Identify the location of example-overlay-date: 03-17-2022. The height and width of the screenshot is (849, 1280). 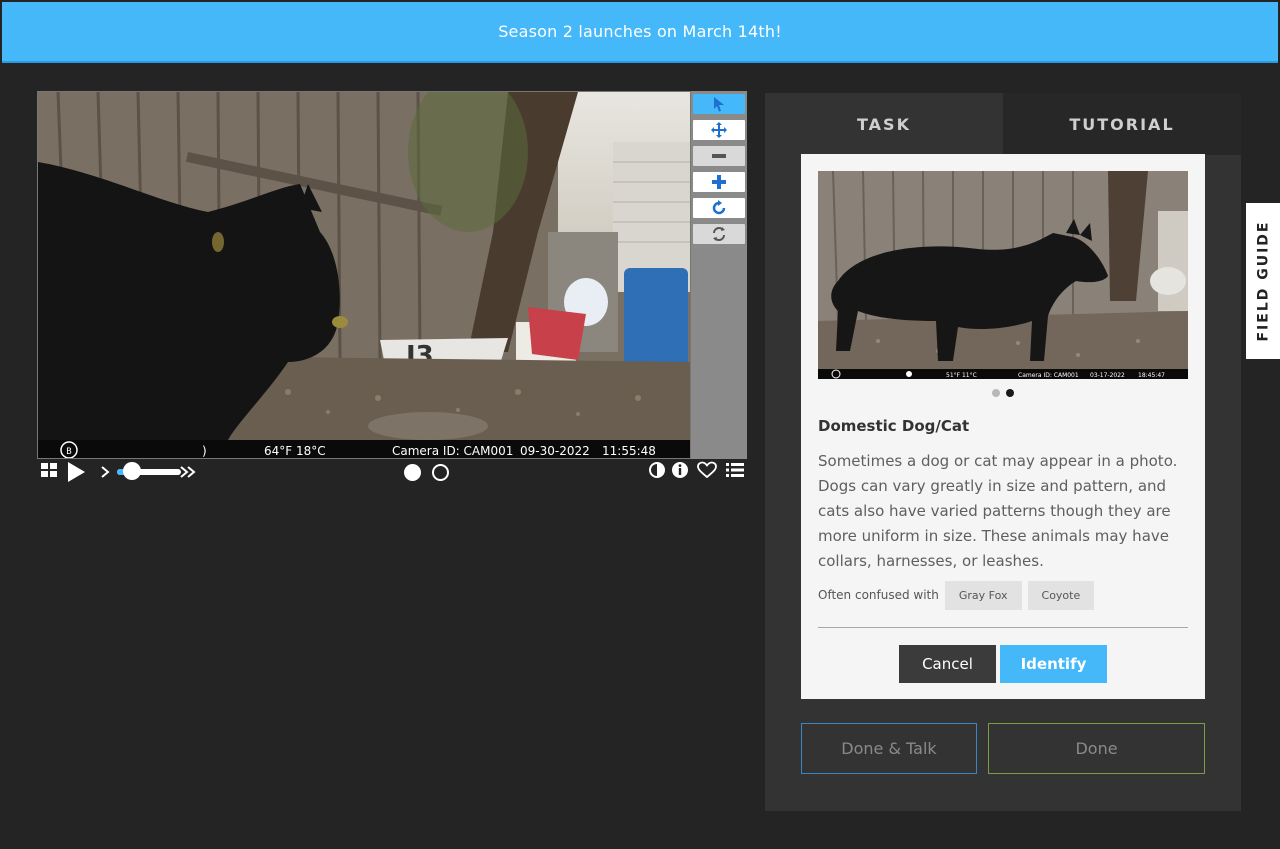
(1107, 375).